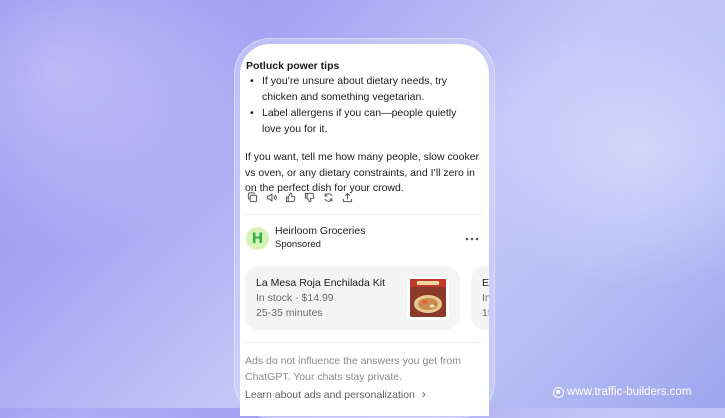 The image size is (725, 418). I want to click on watermark-logo-icon, so click(558, 392).